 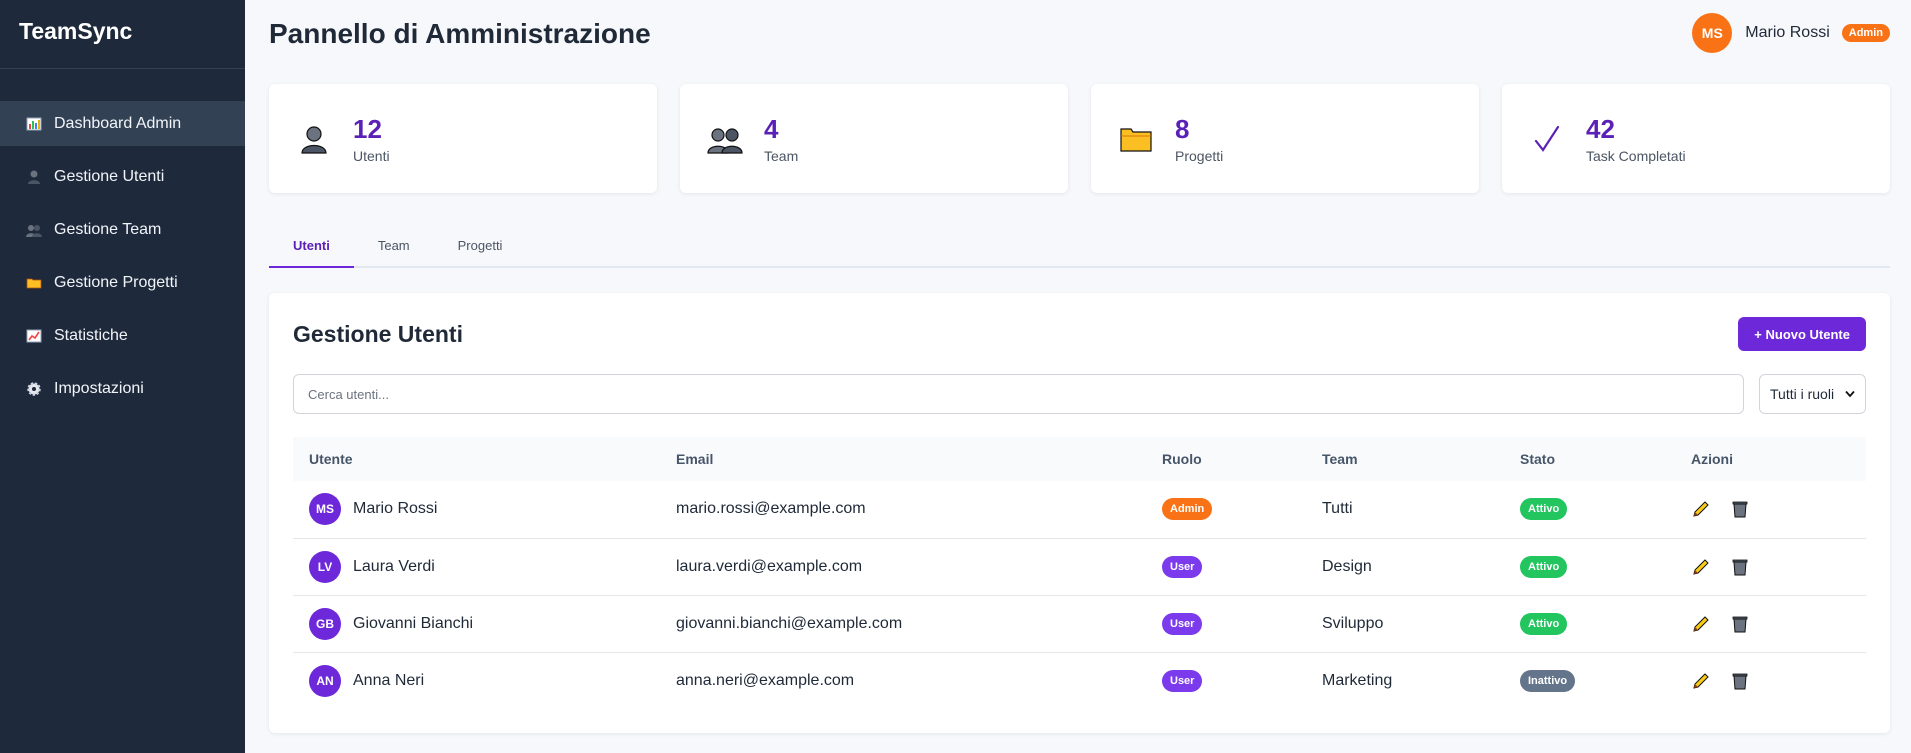 What do you see at coordinates (325, 623) in the screenshot?
I see `avatar: GB` at bounding box center [325, 623].